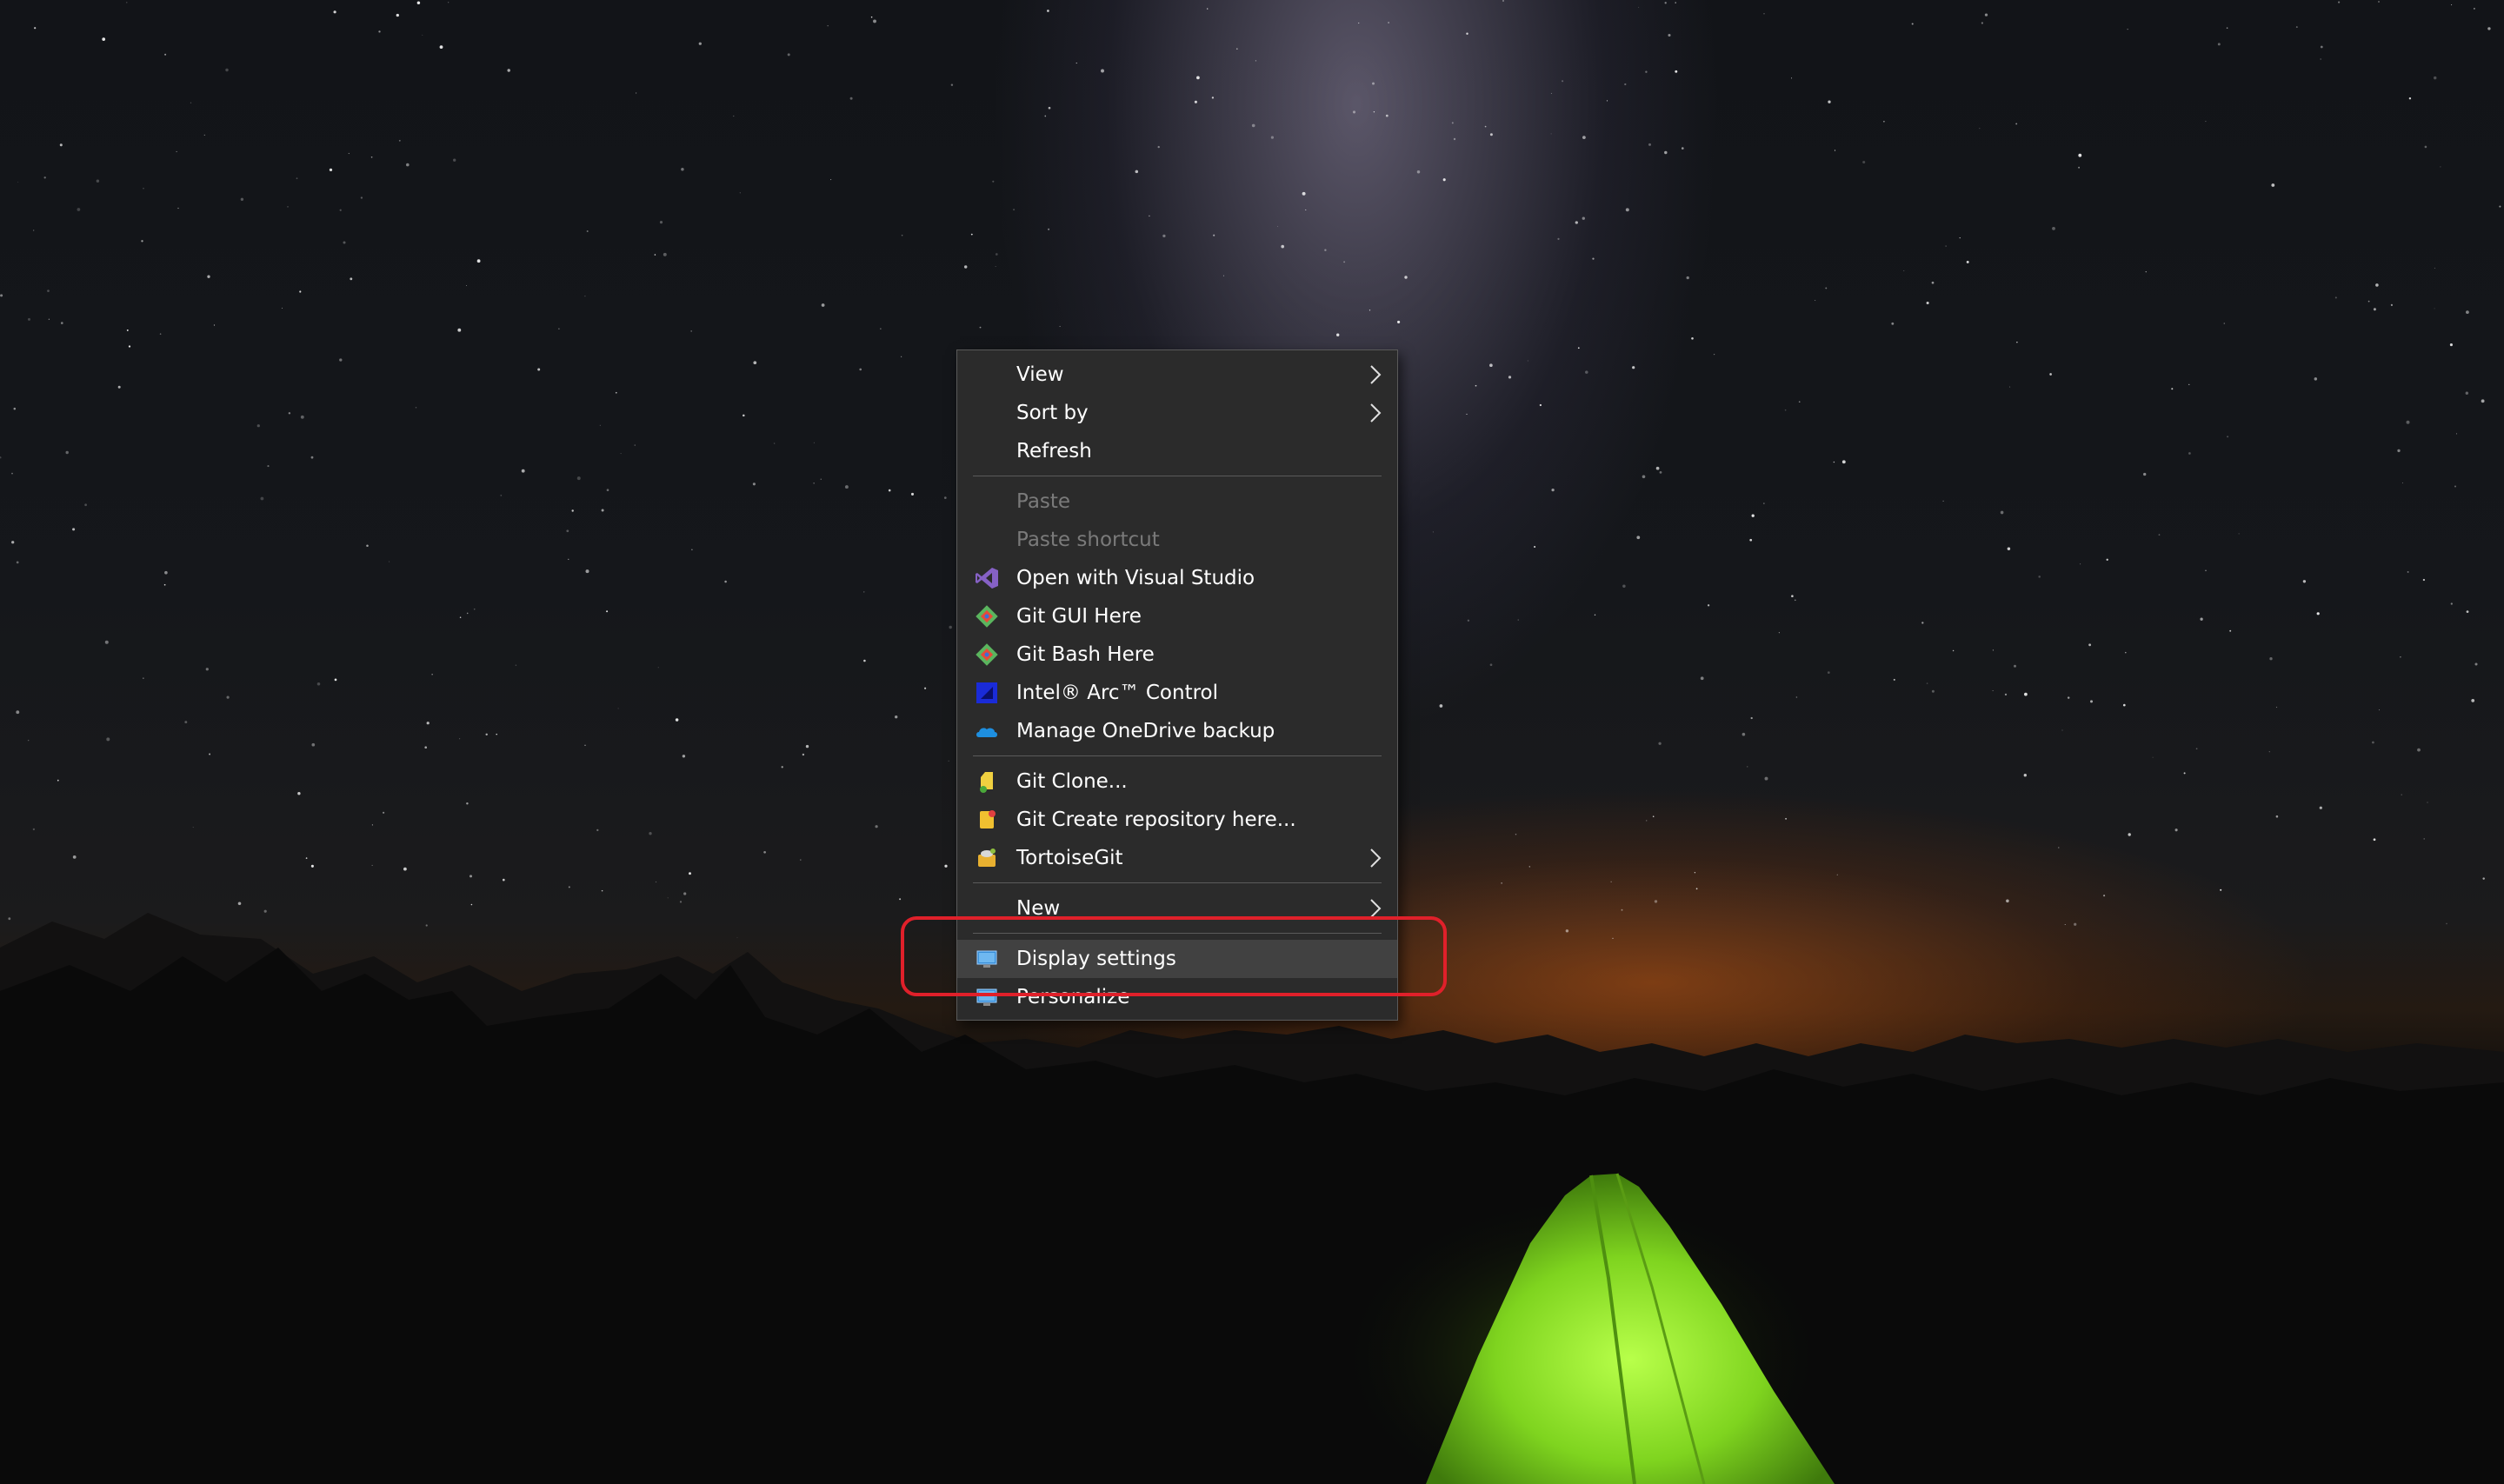 The height and width of the screenshot is (1484, 2504). Describe the element at coordinates (1044, 501) in the screenshot. I see `menu-item-label: Paste` at that location.